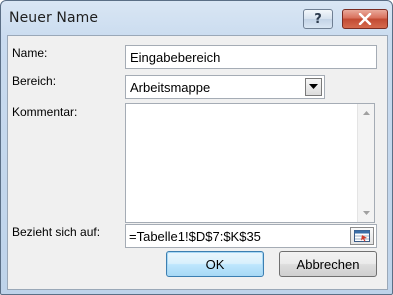  What do you see at coordinates (54, 18) in the screenshot?
I see `dialog-title: Neuer Name` at bounding box center [54, 18].